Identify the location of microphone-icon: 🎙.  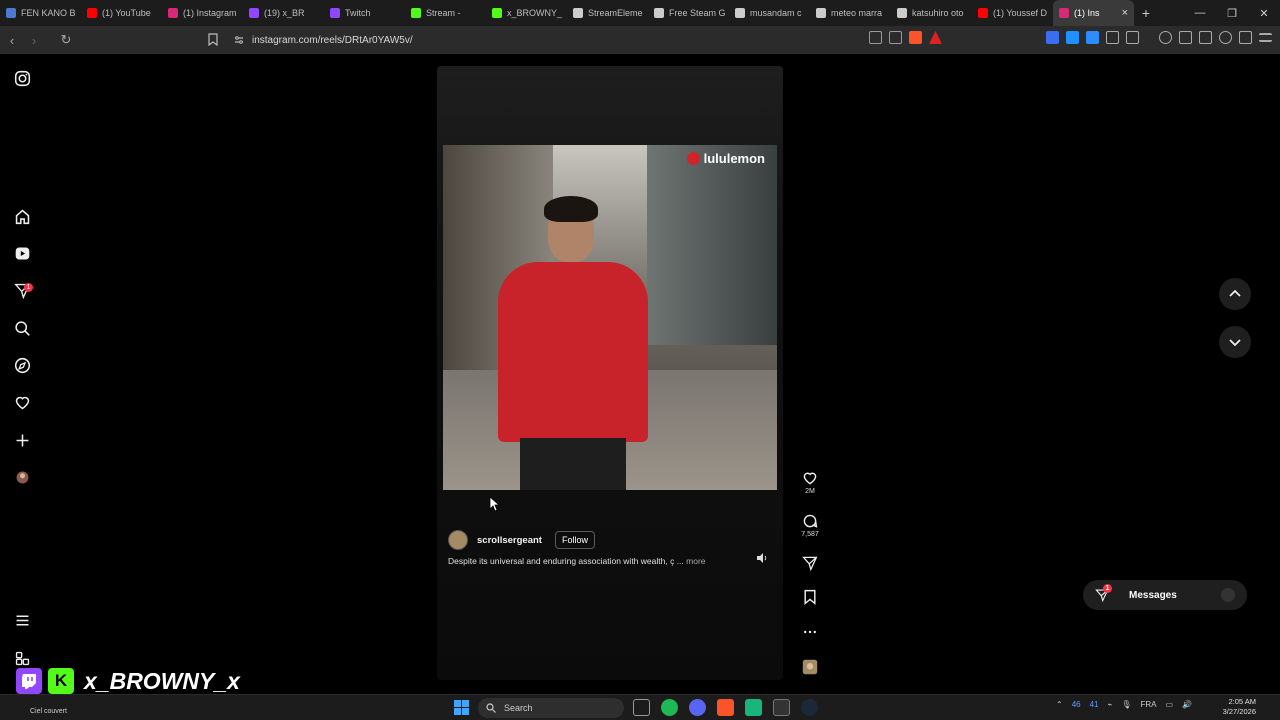
(1126, 704).